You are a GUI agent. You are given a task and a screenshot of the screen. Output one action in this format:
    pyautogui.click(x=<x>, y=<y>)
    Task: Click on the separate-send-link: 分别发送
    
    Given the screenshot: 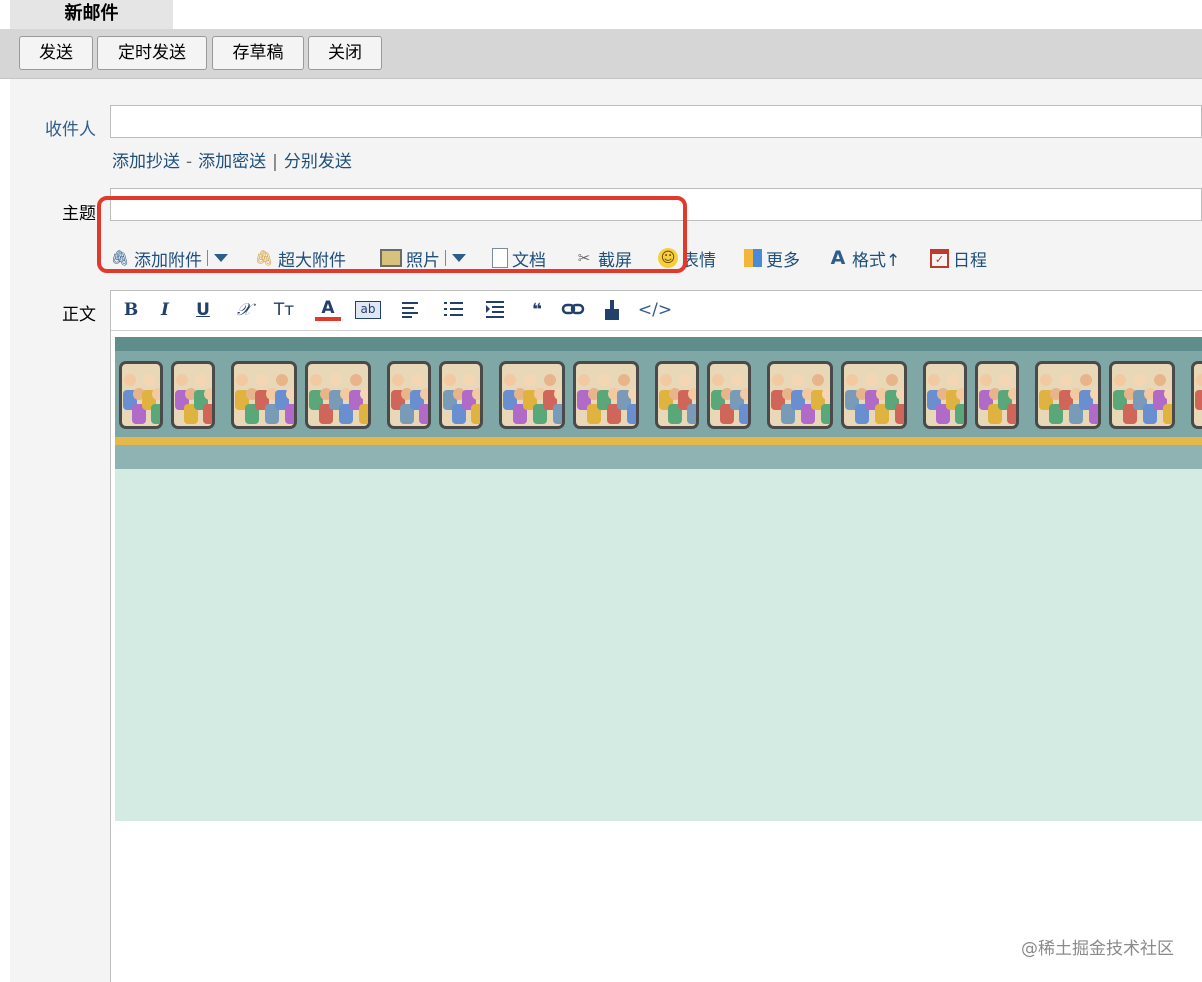 What is the action you would take?
    pyautogui.click(x=318, y=162)
    